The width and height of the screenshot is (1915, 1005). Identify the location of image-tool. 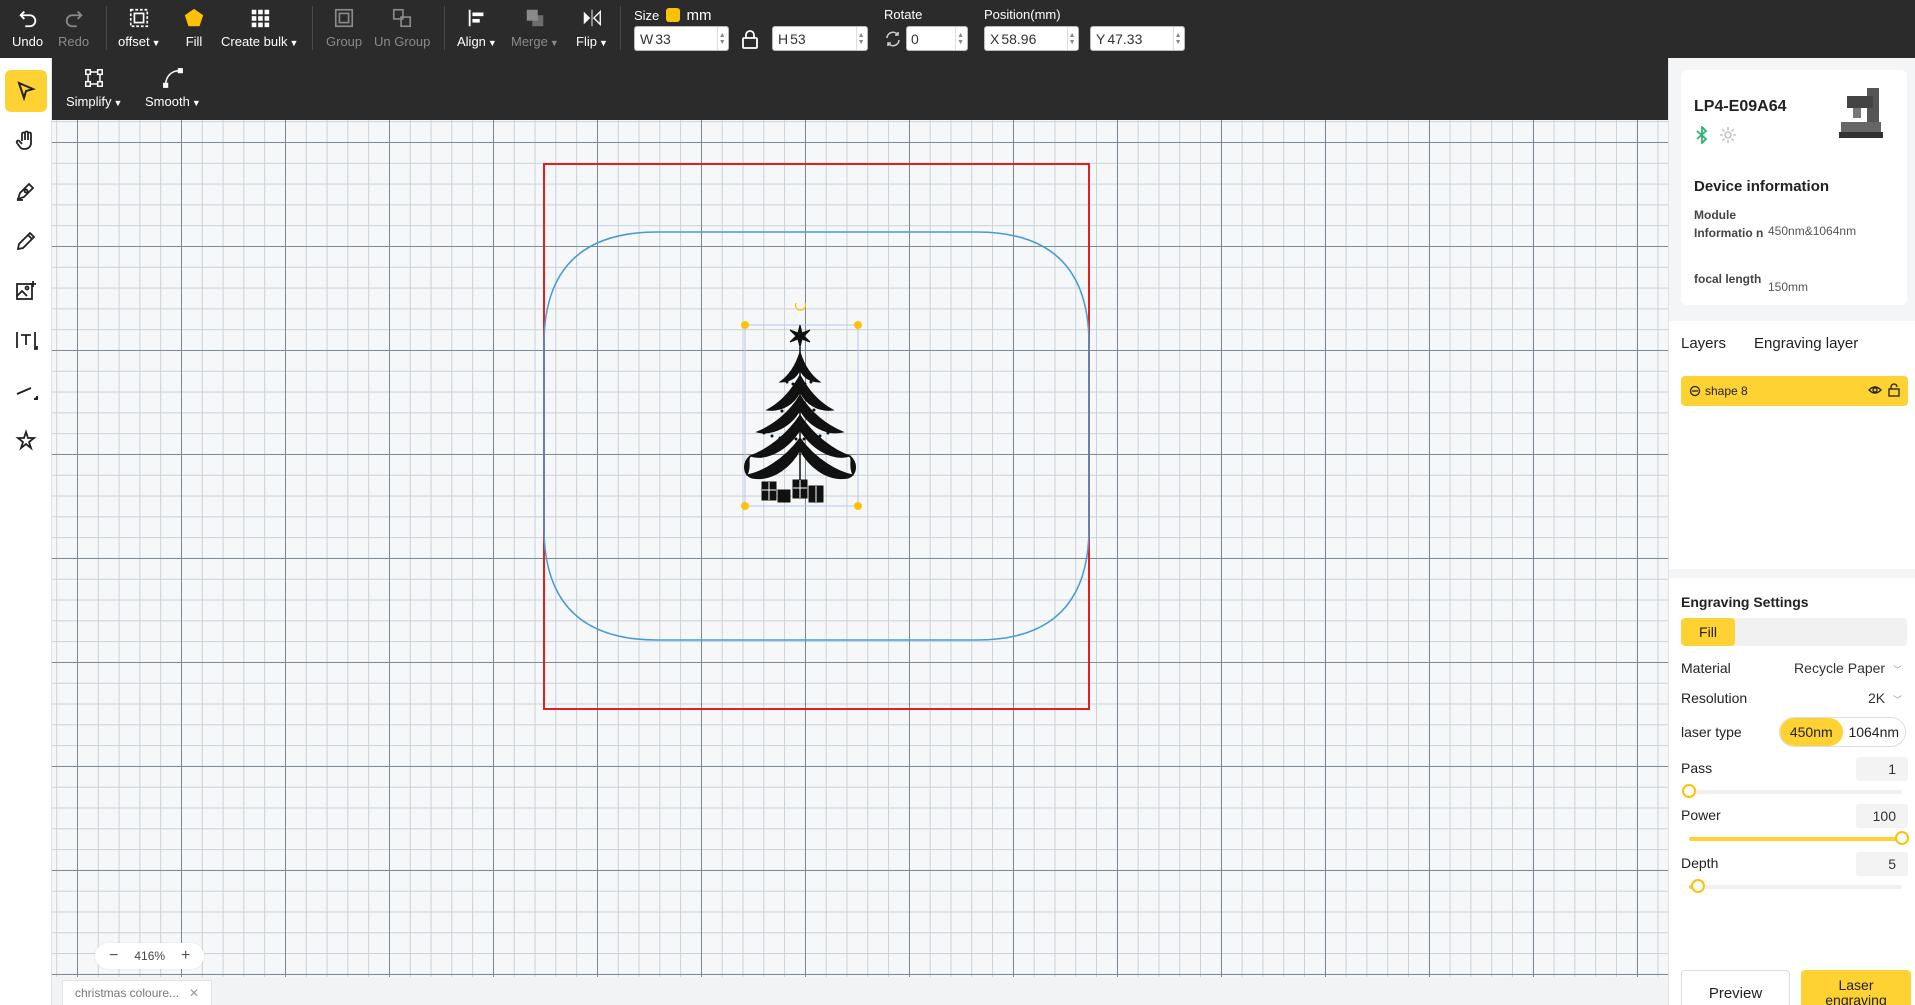
(26, 291).